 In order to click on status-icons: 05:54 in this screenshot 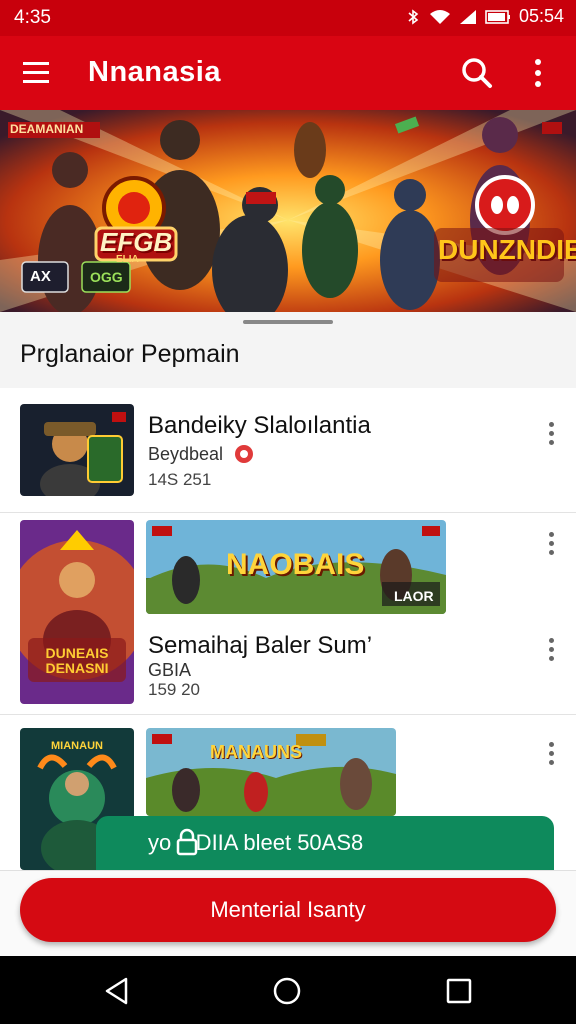, I will do `click(484, 16)`.